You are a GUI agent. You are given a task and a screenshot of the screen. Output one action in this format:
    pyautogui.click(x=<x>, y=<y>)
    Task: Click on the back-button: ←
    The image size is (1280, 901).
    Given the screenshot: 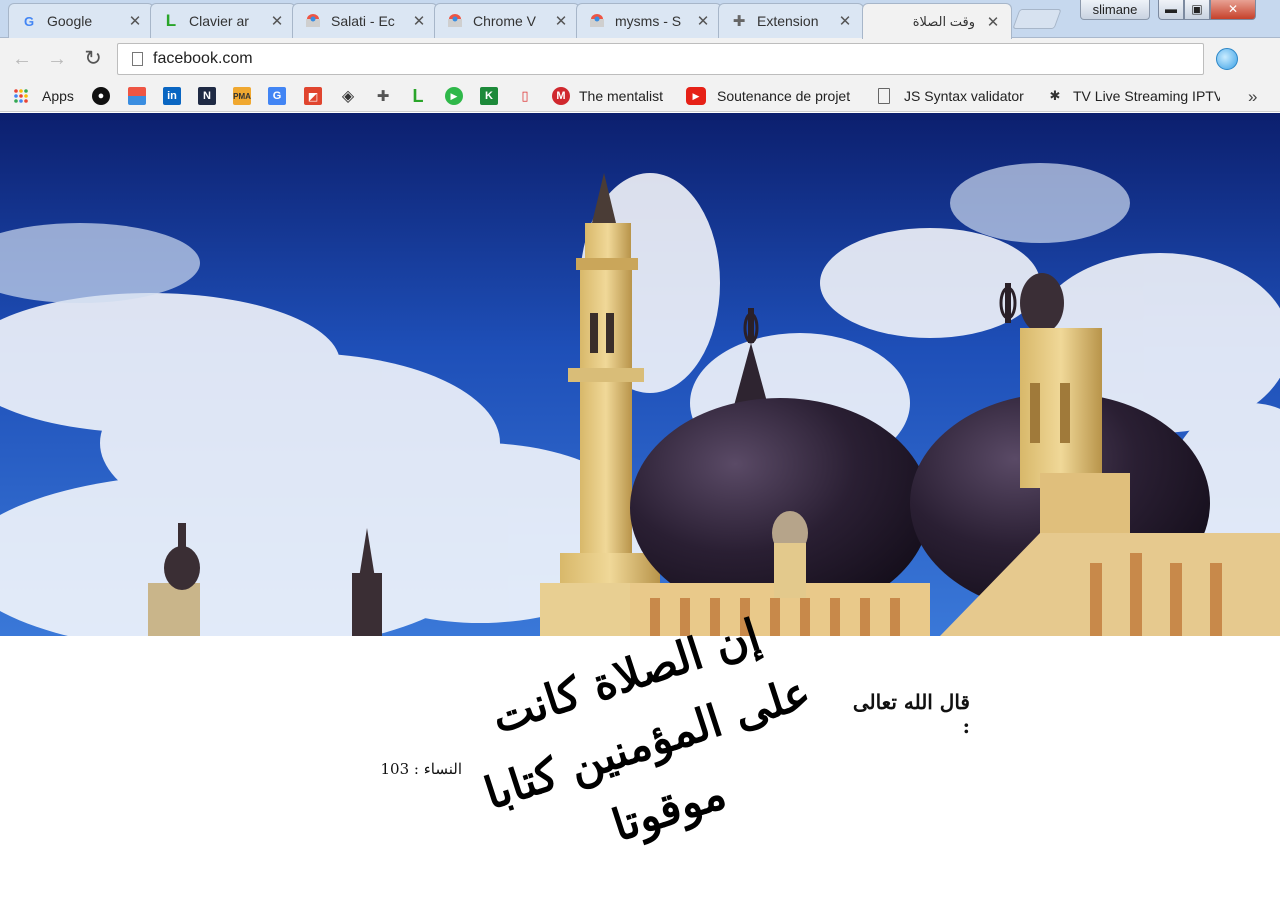 What is the action you would take?
    pyautogui.click(x=22, y=59)
    